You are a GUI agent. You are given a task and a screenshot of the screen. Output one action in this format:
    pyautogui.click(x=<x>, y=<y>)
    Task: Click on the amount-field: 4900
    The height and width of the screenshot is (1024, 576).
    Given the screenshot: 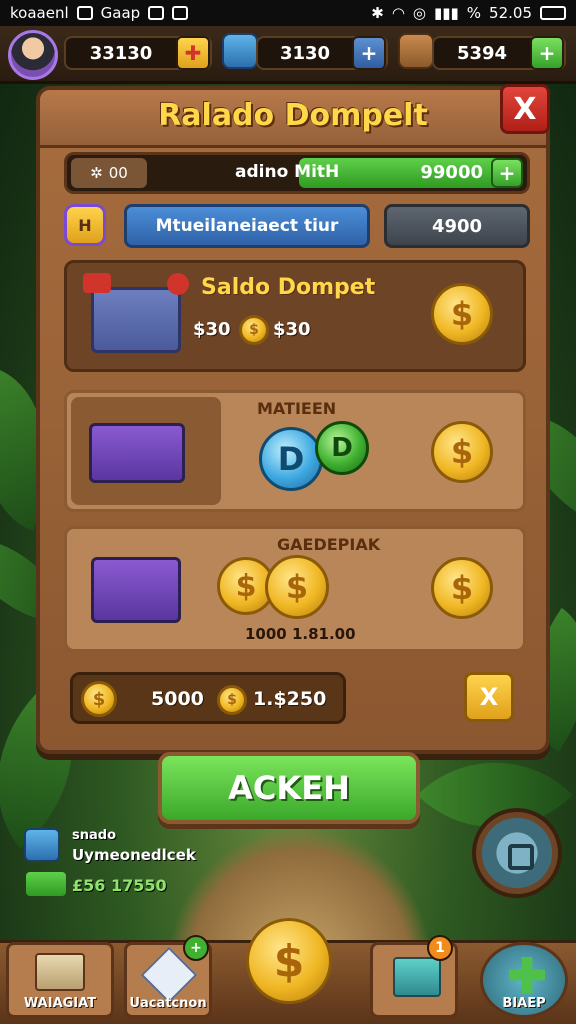 What is the action you would take?
    pyautogui.click(x=457, y=226)
    